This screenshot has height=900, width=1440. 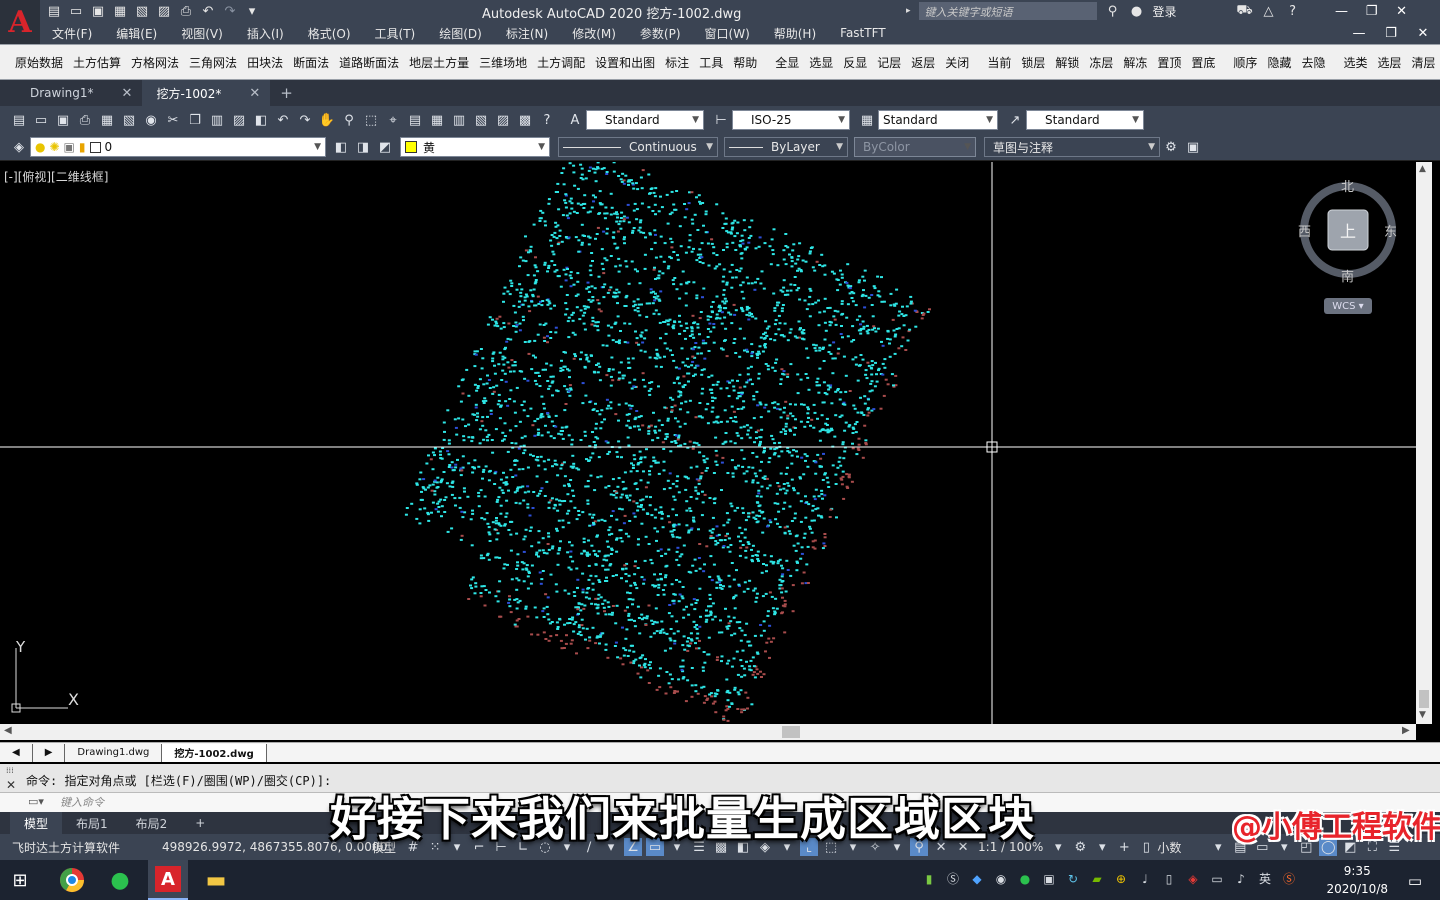 I want to click on menu-file: 文件(F), so click(x=72, y=33).